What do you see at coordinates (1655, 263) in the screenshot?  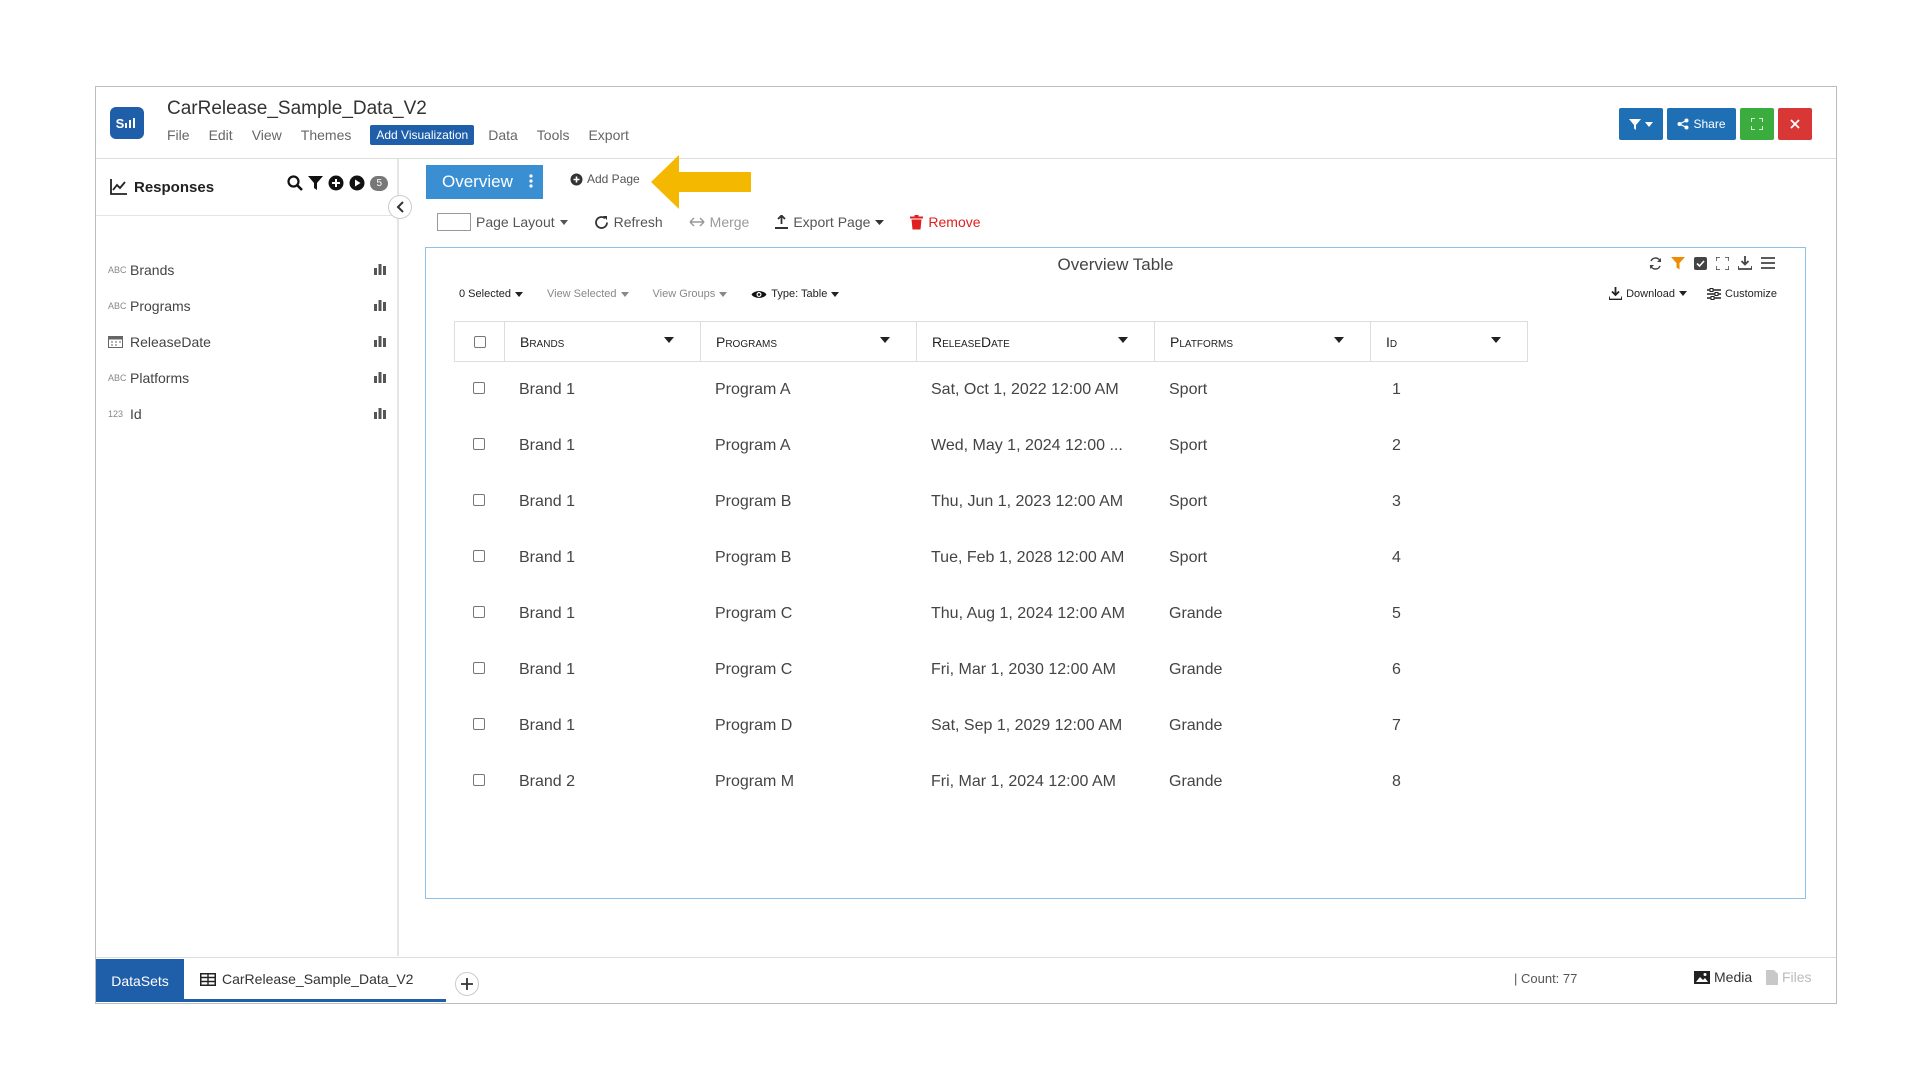 I see `sync-icon` at bounding box center [1655, 263].